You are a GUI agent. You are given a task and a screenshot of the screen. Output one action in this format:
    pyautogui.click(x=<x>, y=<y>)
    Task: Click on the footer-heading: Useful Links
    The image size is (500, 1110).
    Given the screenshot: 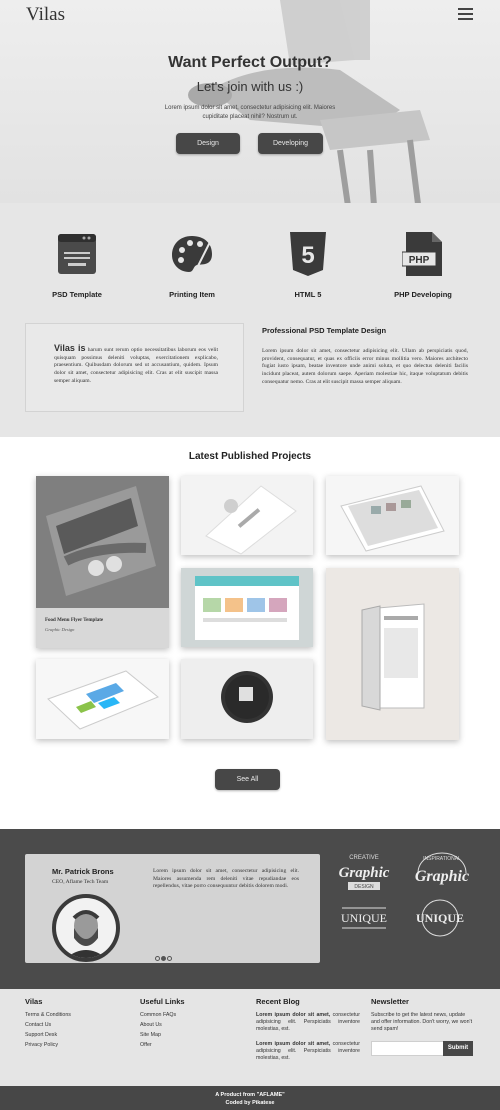 What is the action you would take?
    pyautogui.click(x=162, y=1001)
    